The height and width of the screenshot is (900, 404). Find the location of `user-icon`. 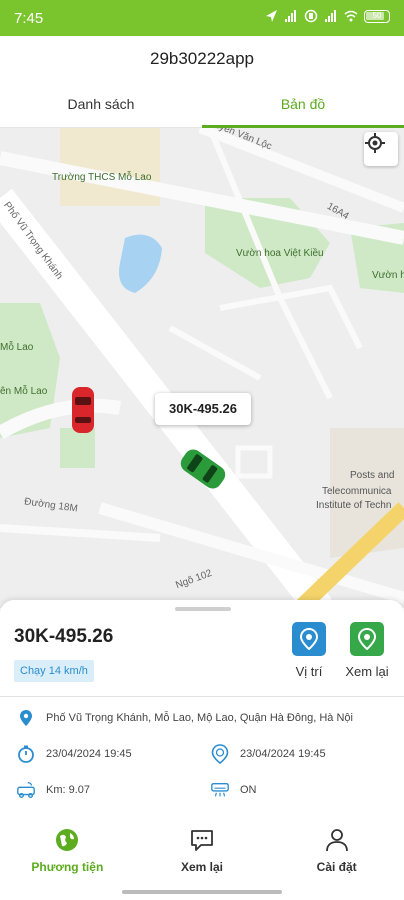

user-icon is located at coordinates (337, 840).